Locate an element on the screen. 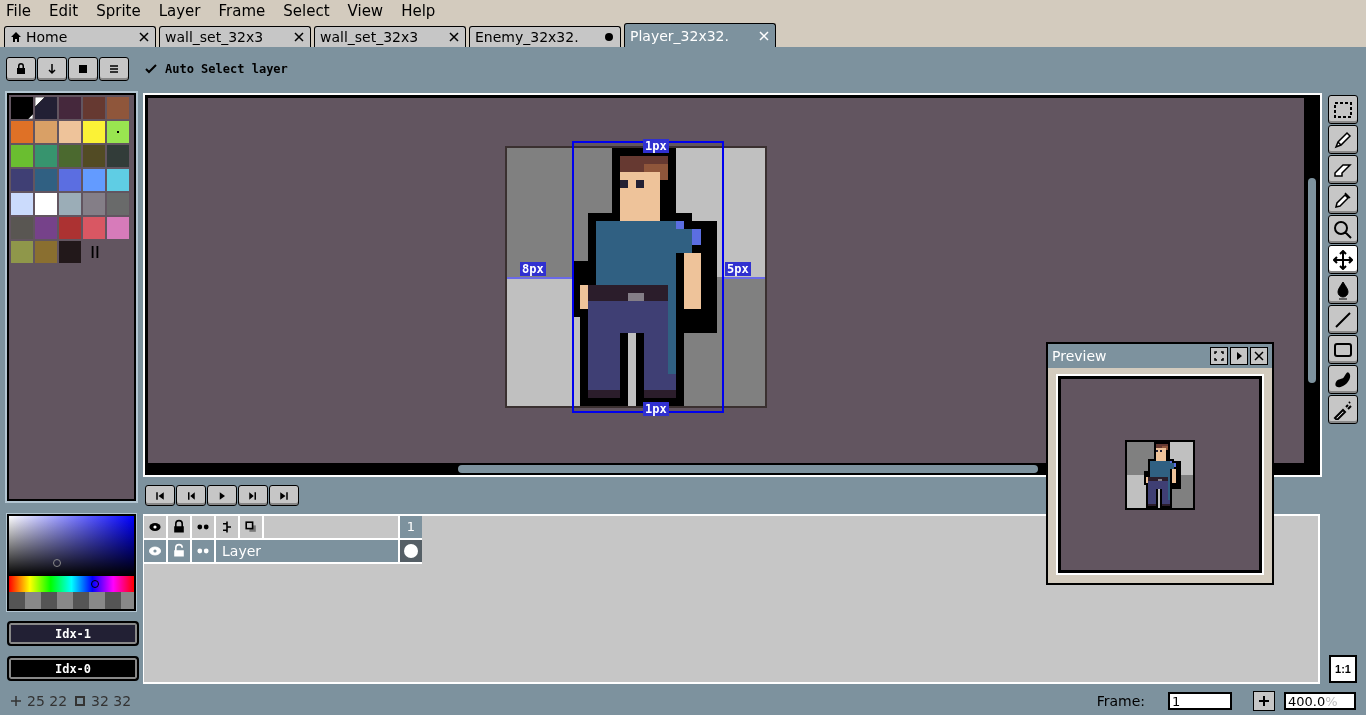  down-icon is located at coordinates (52, 69).